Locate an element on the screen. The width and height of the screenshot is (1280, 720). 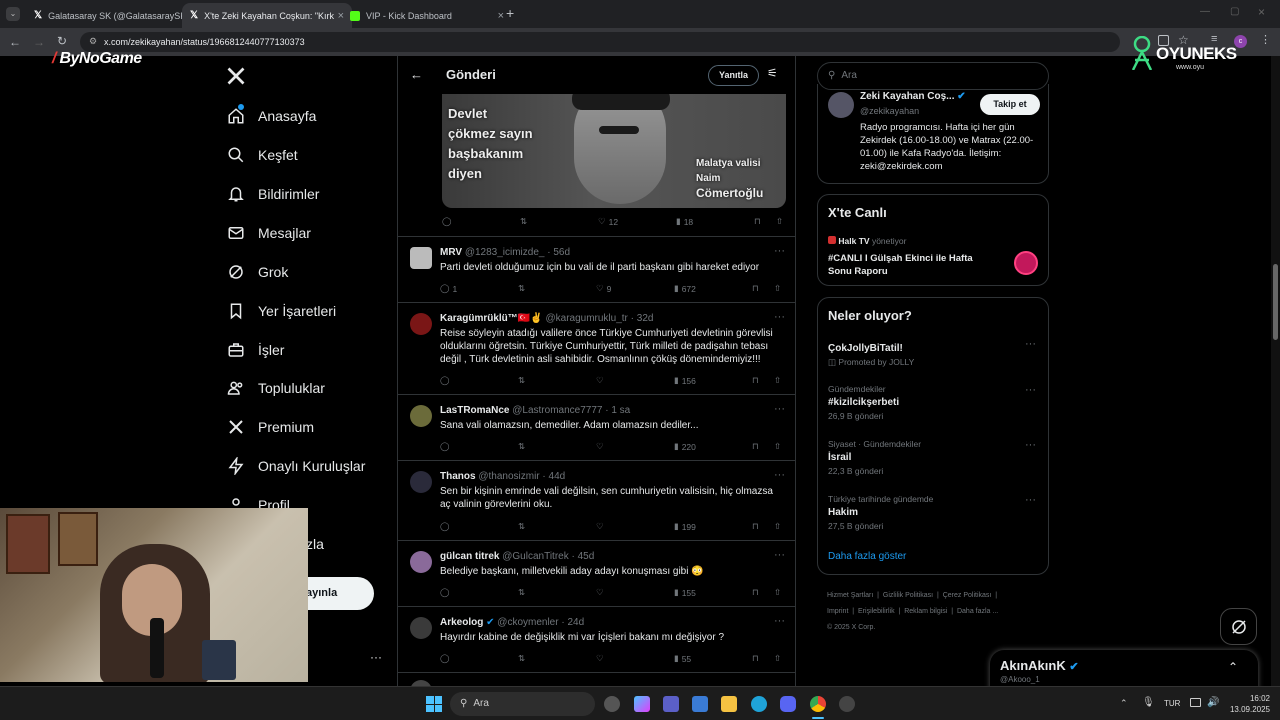
live-host: Halk TV yönetiyor is located at coordinates (867, 241).